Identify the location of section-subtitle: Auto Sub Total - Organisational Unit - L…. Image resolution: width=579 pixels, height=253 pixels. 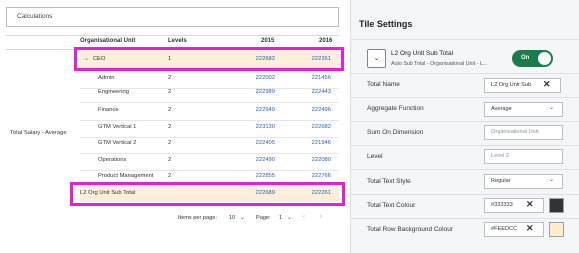
(439, 64).